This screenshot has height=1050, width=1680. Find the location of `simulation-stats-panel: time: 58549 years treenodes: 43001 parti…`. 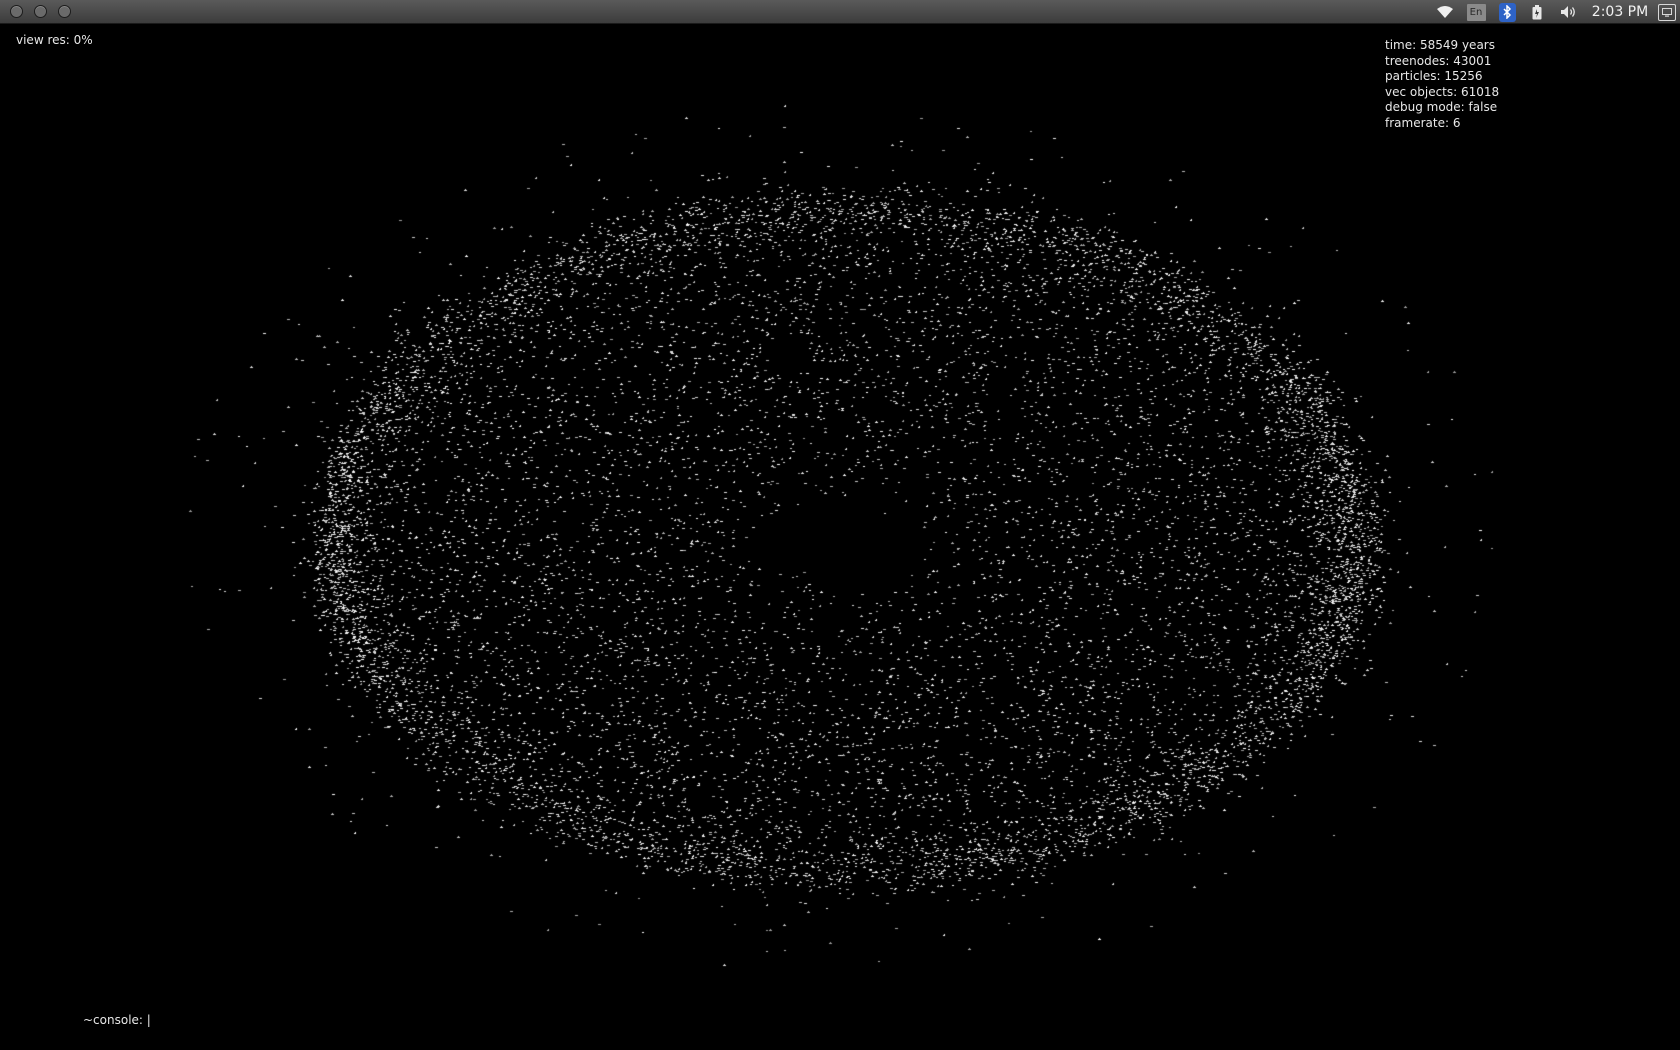

simulation-stats-panel: time: 58549 years treenodes: 43001 parti… is located at coordinates (1442, 84).